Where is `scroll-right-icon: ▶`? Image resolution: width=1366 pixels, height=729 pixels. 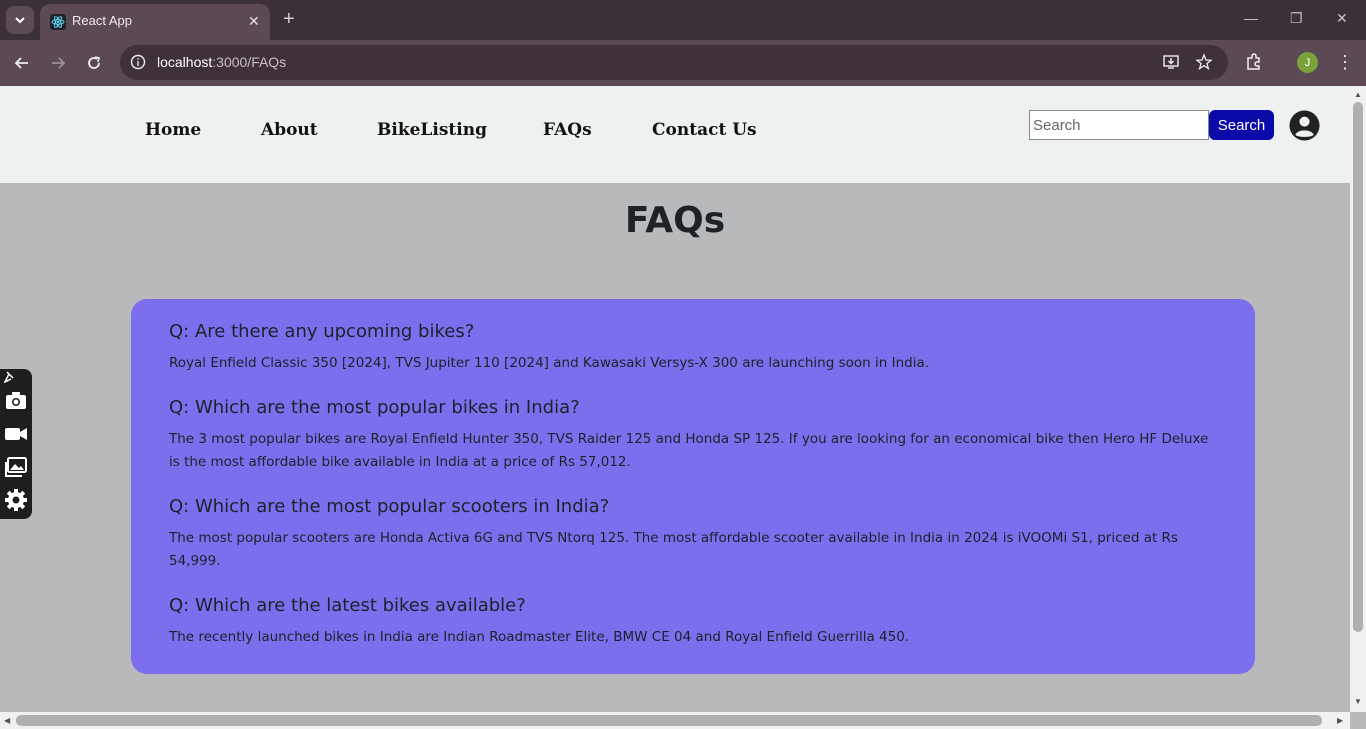 scroll-right-icon: ▶ is located at coordinates (1340, 720).